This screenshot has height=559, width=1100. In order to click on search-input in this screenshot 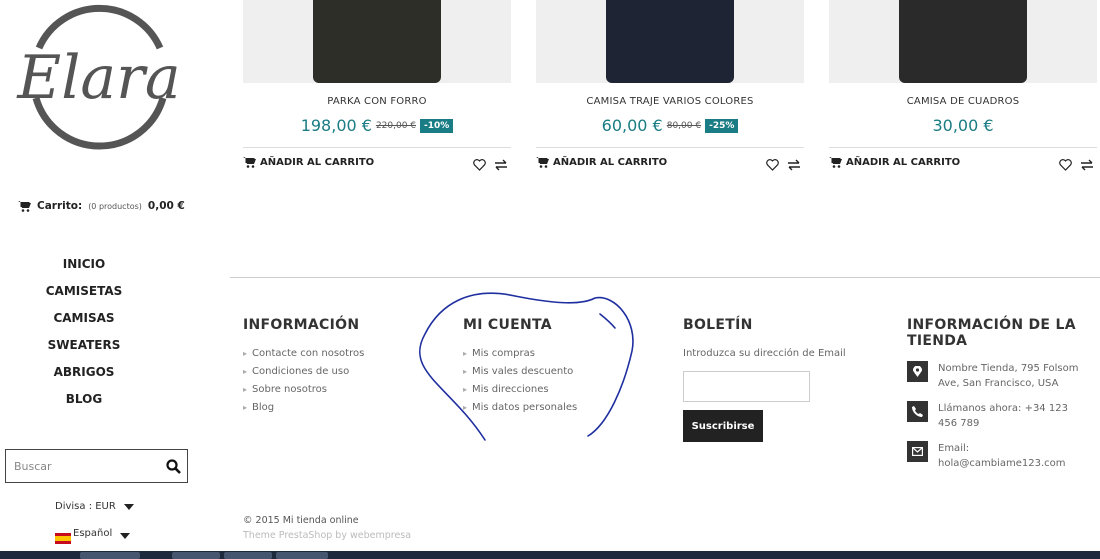, I will do `click(82, 466)`.